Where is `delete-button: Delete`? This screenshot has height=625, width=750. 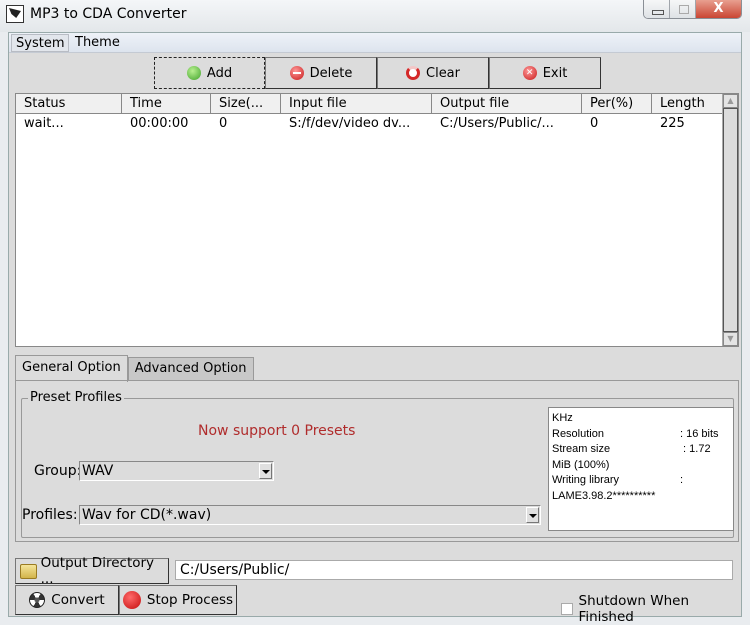
delete-button: Delete is located at coordinates (321, 73).